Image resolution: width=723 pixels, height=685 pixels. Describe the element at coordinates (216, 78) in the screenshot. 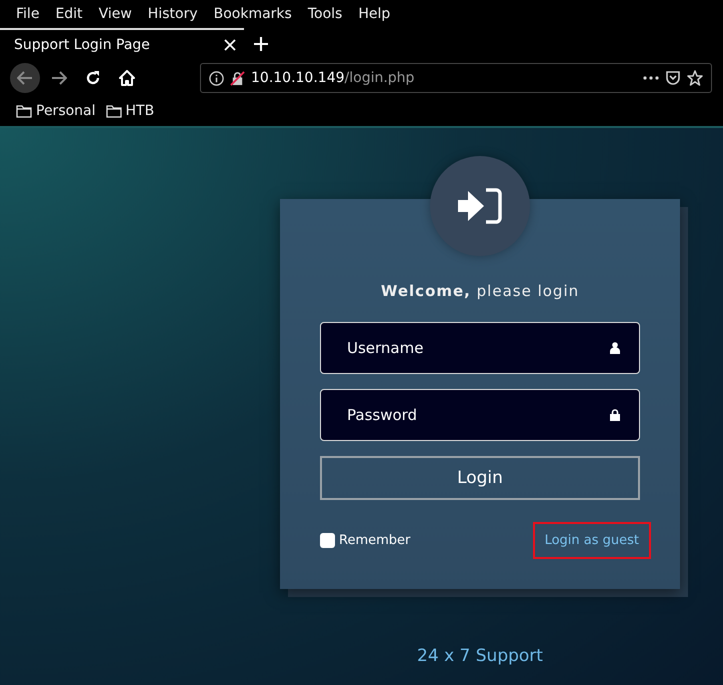

I see `info-icon` at that location.